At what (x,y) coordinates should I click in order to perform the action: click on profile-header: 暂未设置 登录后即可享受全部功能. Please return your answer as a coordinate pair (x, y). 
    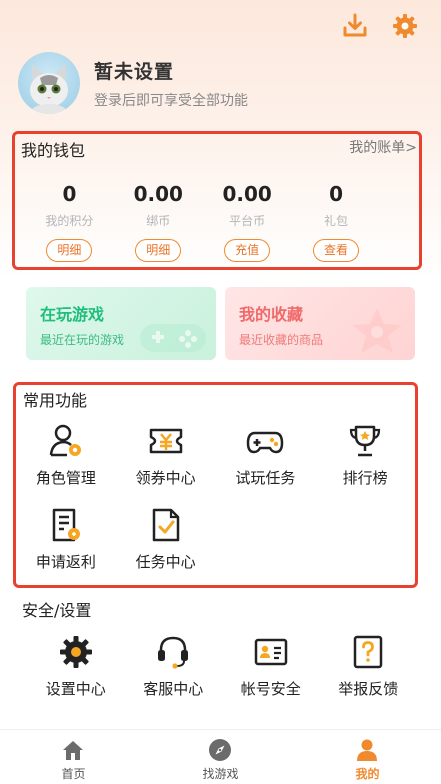
    Looking at the image, I should click on (133, 83).